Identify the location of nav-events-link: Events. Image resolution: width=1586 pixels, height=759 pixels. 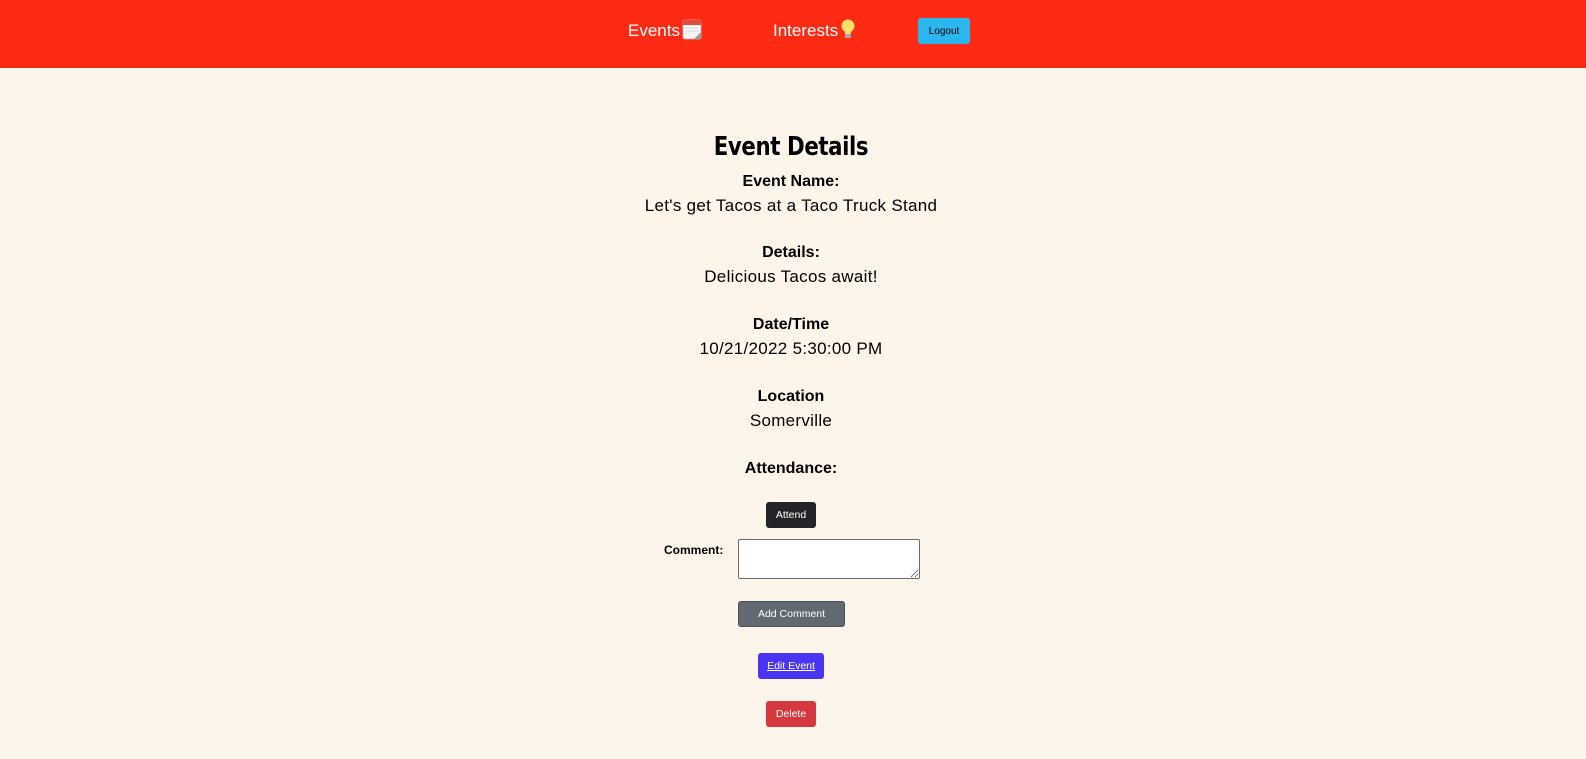
(665, 31).